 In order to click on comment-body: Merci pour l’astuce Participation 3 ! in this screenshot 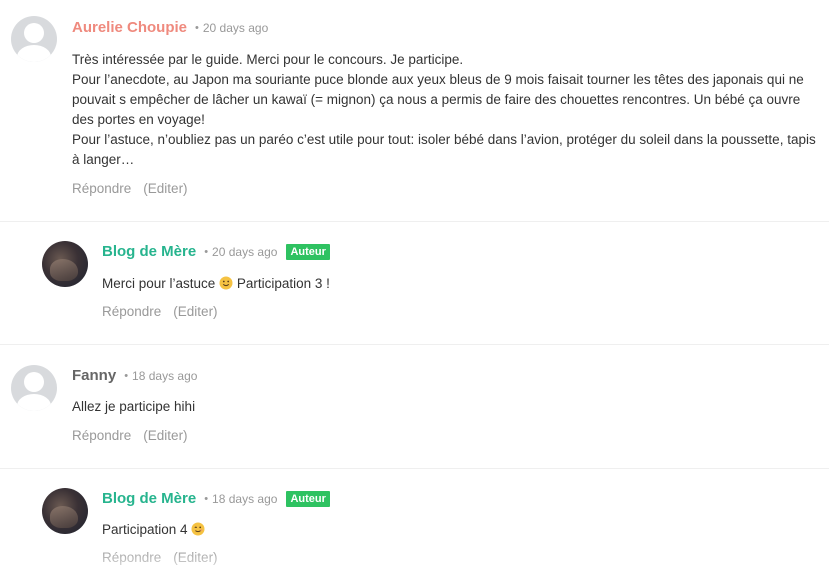, I will do `click(216, 284)`.